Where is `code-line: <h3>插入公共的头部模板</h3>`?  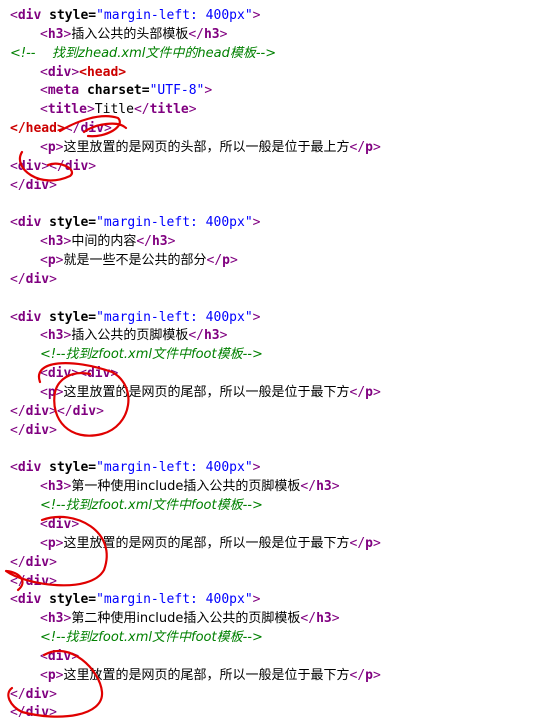
code-line: <h3>插入公共的头部模板</h3> is located at coordinates (133, 34).